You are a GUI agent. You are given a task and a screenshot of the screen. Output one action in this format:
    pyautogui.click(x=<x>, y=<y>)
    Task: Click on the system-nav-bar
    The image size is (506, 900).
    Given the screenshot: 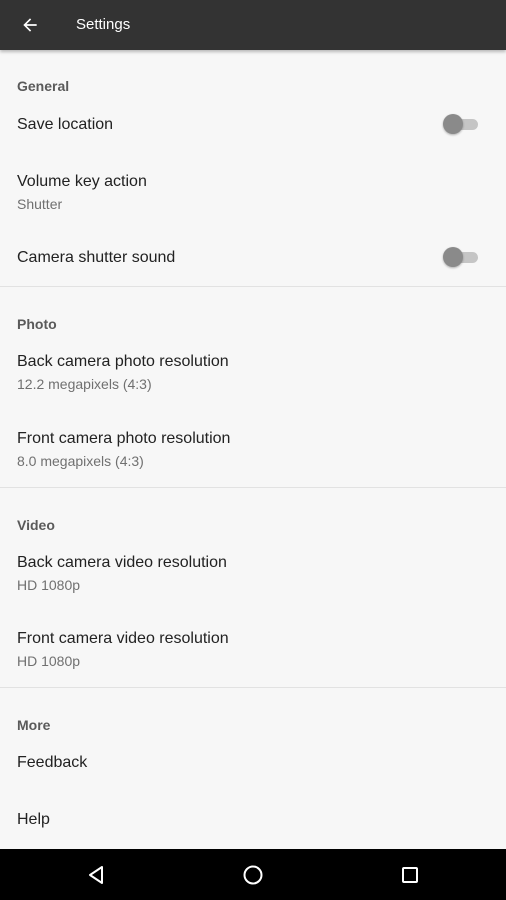 What is the action you would take?
    pyautogui.click(x=253, y=874)
    